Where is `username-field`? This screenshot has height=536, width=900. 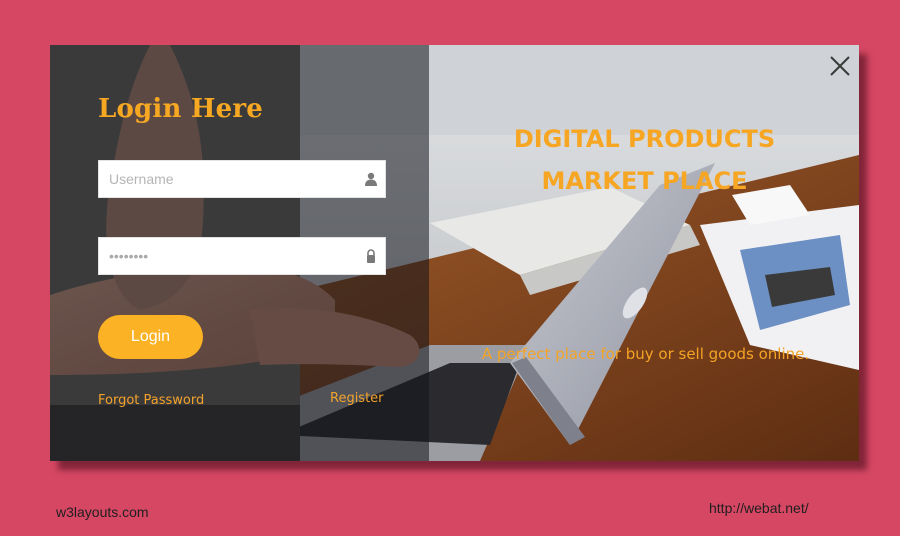
username-field is located at coordinates (242, 179).